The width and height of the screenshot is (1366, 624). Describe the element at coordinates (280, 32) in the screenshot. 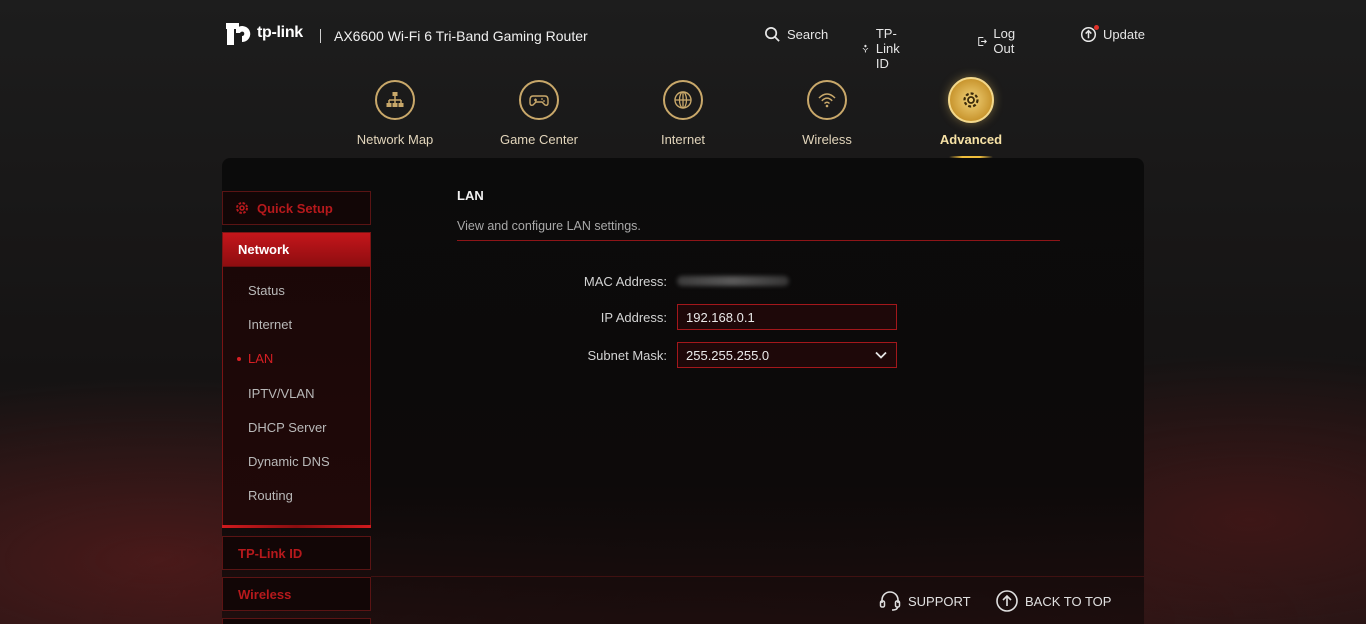

I see `brand-name: tp-link` at that location.